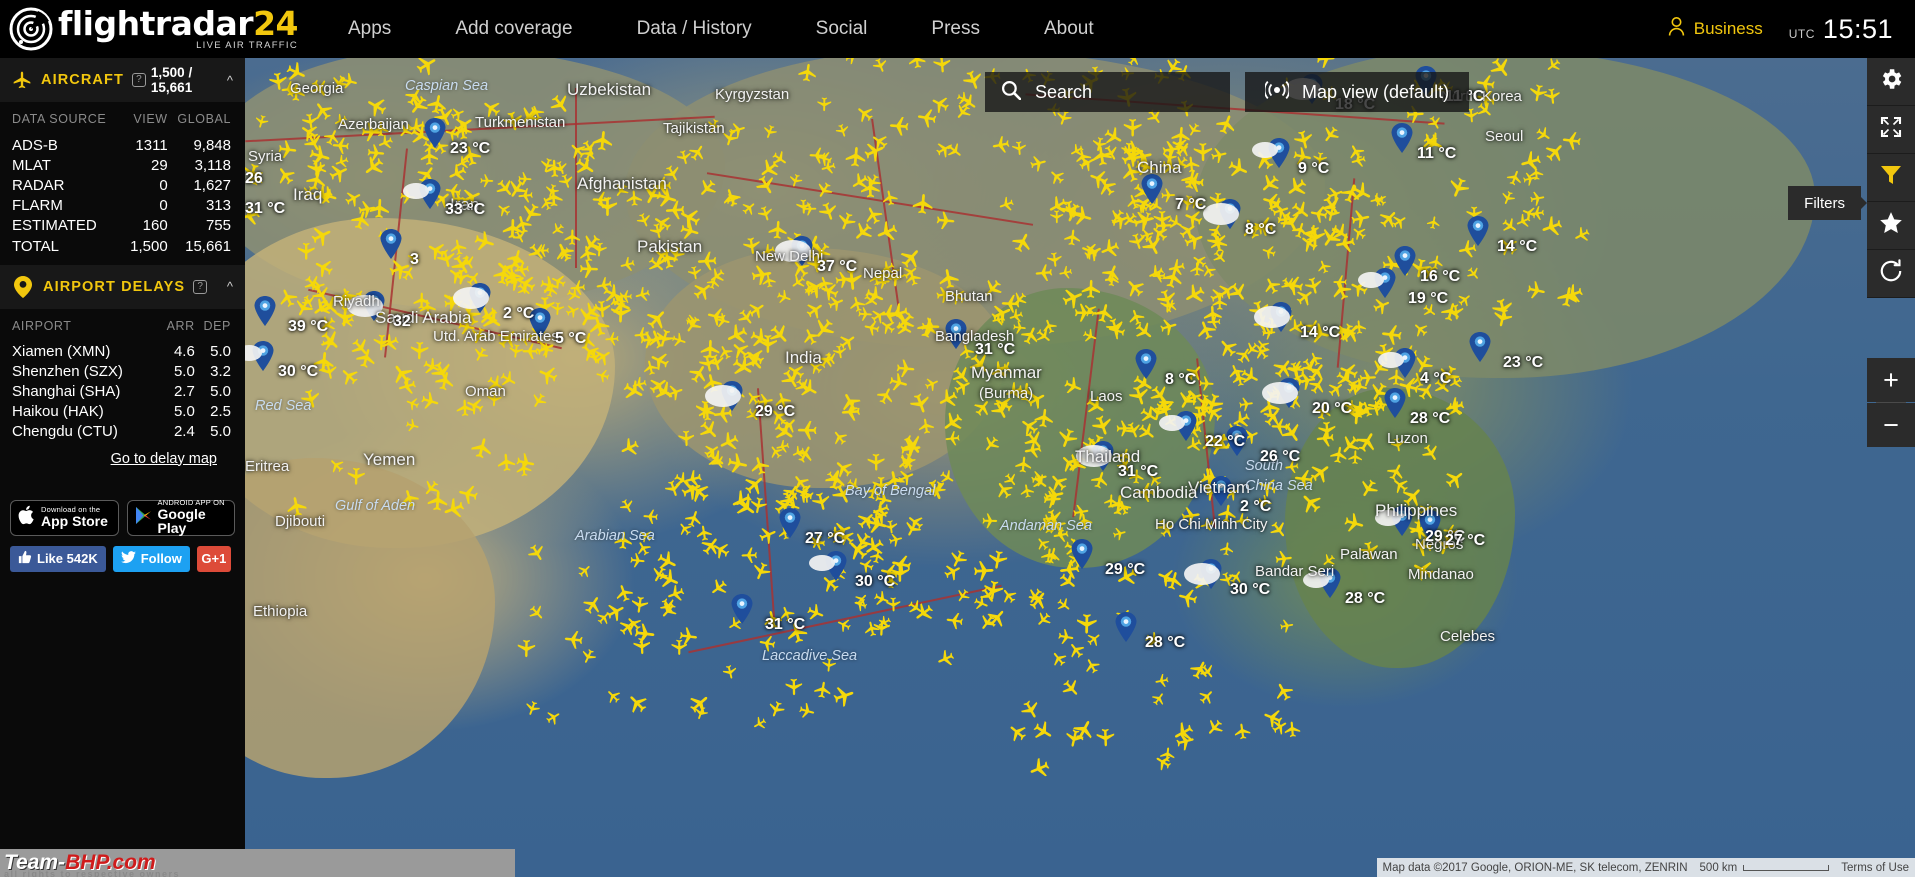 The height and width of the screenshot is (877, 1915). What do you see at coordinates (1715, 29) in the screenshot?
I see `business-account-button: Business` at bounding box center [1715, 29].